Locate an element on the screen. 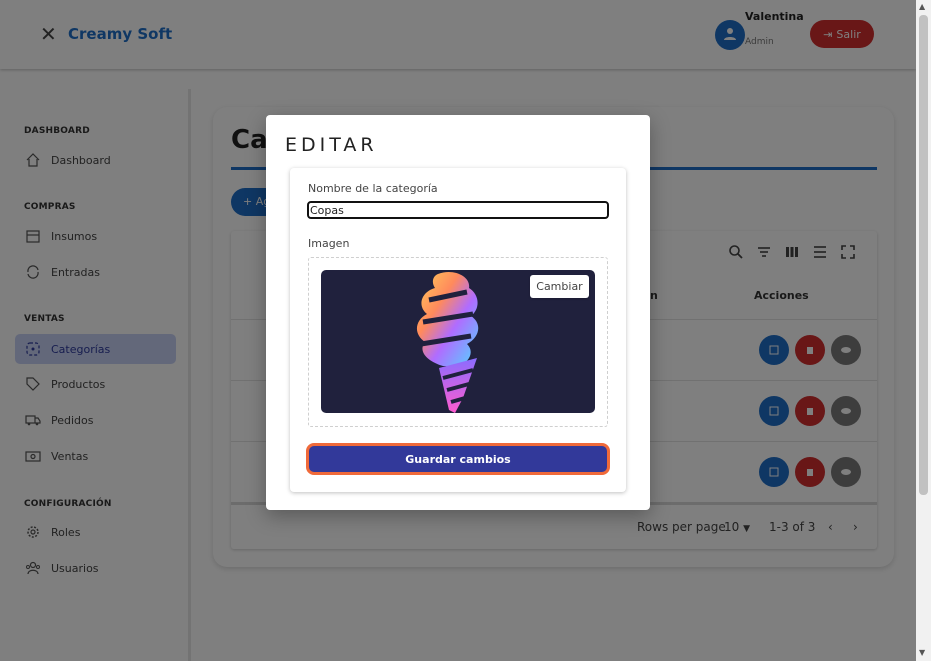 This screenshot has width=931, height=661. category-name-input is located at coordinates (458, 210).